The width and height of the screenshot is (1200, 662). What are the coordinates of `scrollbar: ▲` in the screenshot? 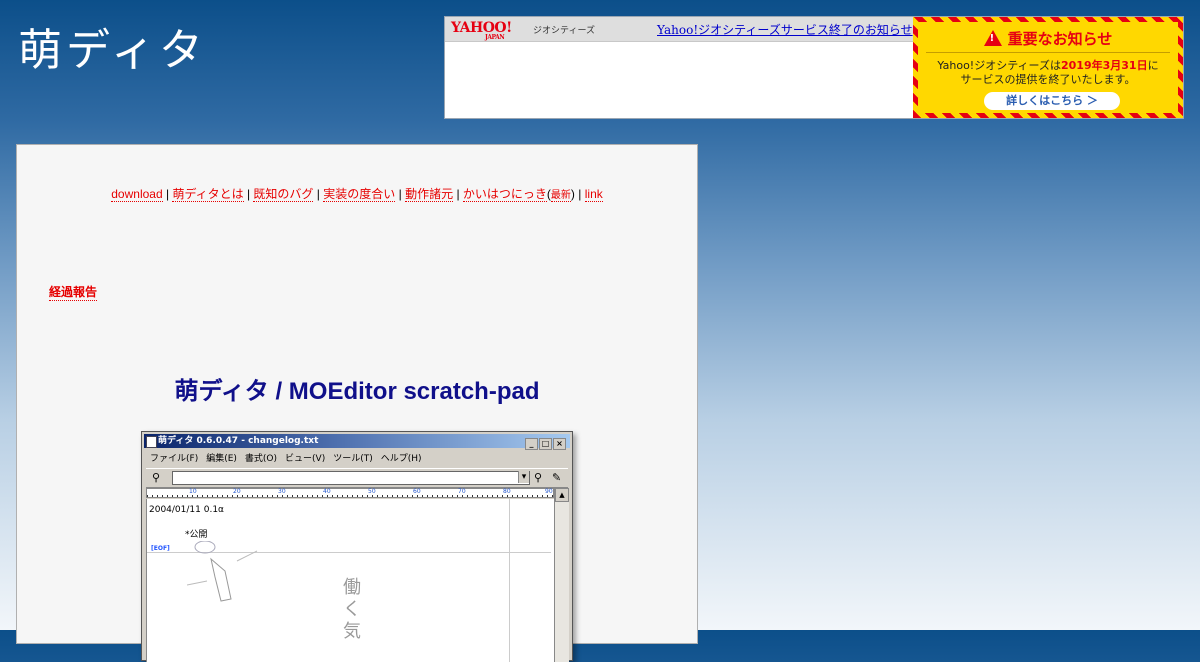 It's located at (561, 575).